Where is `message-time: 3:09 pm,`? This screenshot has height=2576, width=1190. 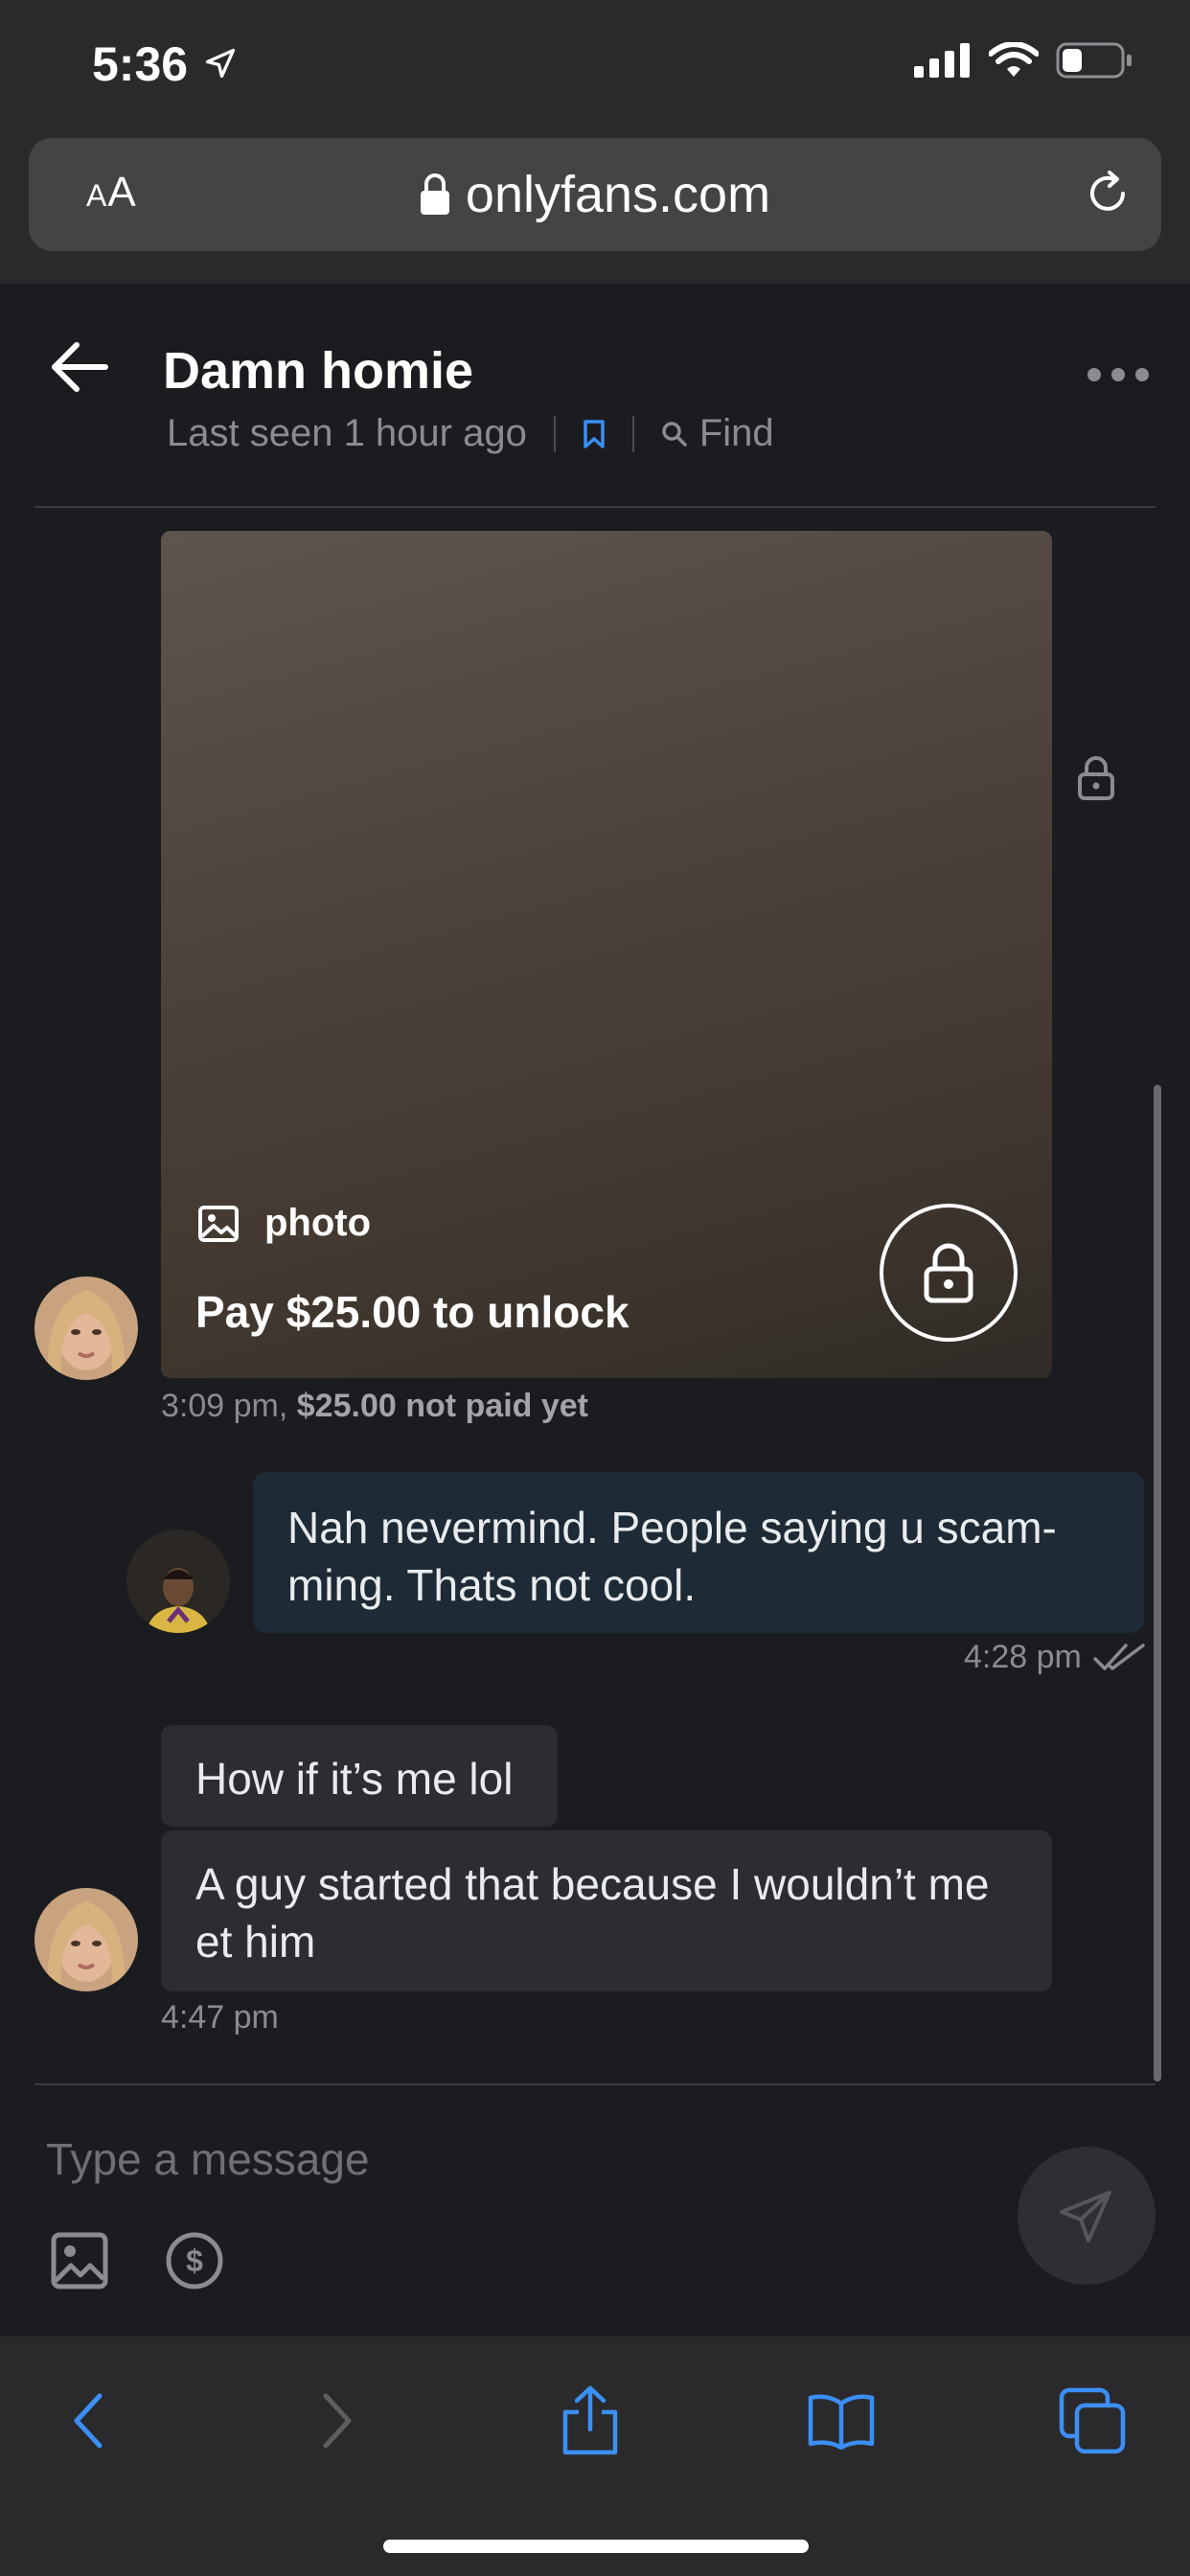
message-time: 3:09 pm, is located at coordinates (225, 1406).